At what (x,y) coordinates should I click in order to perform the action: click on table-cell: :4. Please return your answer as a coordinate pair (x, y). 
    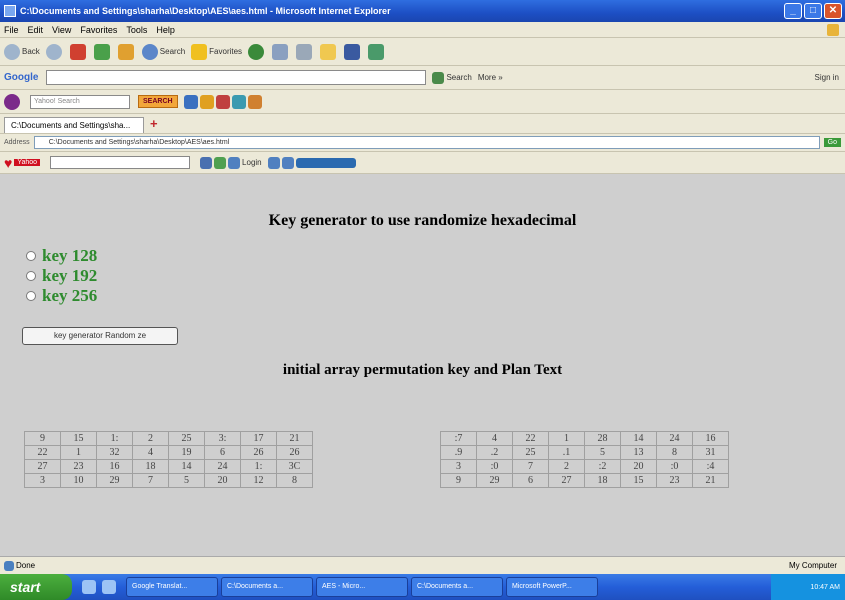
    Looking at the image, I should click on (710, 466).